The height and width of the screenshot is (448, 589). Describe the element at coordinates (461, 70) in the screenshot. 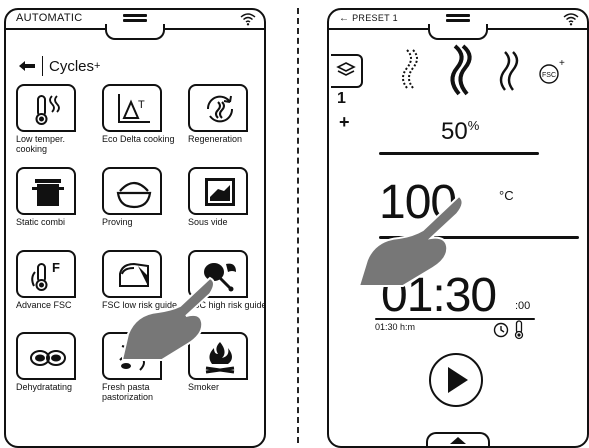

I see `fan-speed-2-icon` at that location.